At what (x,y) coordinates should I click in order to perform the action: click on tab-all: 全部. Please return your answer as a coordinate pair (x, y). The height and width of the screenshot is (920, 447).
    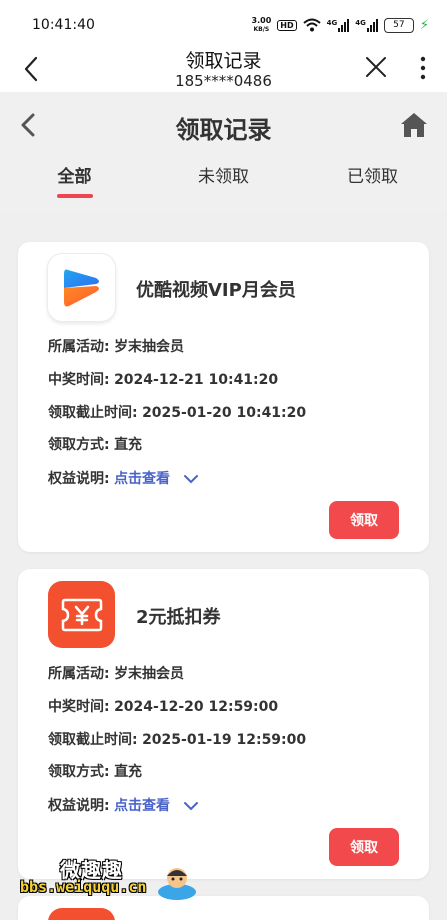
    Looking at the image, I should click on (74, 182).